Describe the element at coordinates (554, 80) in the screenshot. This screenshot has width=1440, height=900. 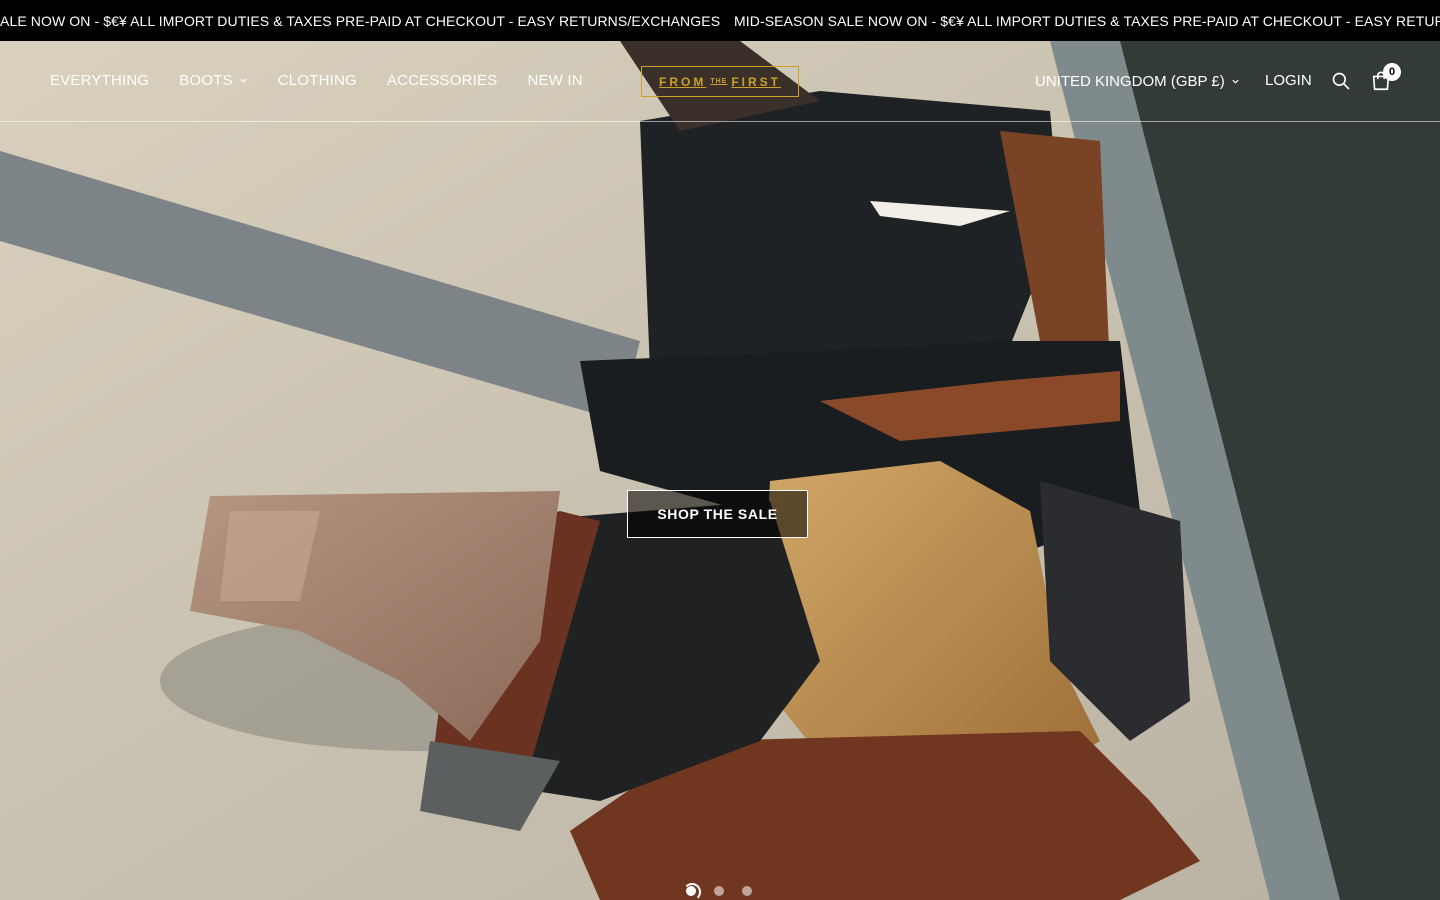
I see `nav-item-new-in: NEW IN` at that location.